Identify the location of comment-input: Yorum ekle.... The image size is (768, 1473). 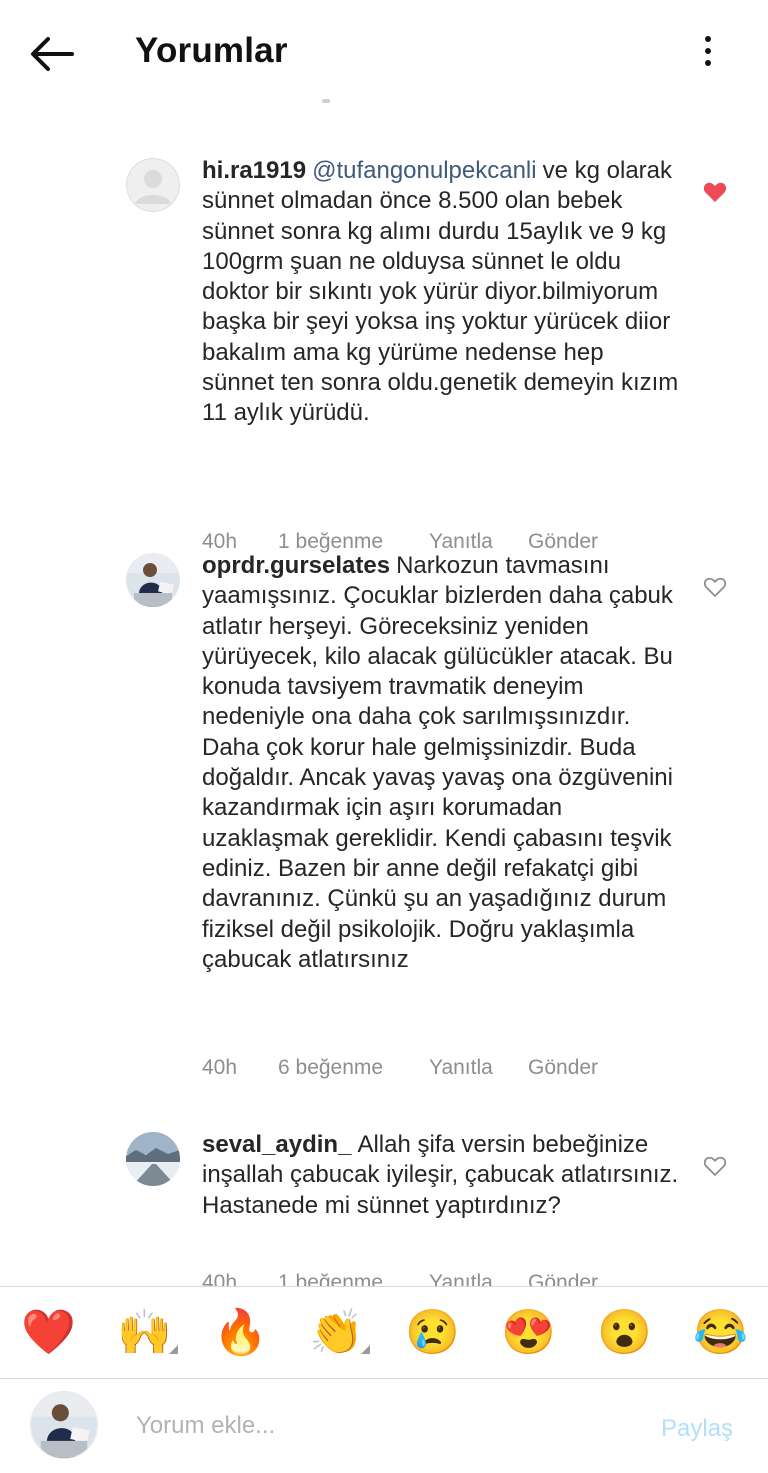
(205, 1426).